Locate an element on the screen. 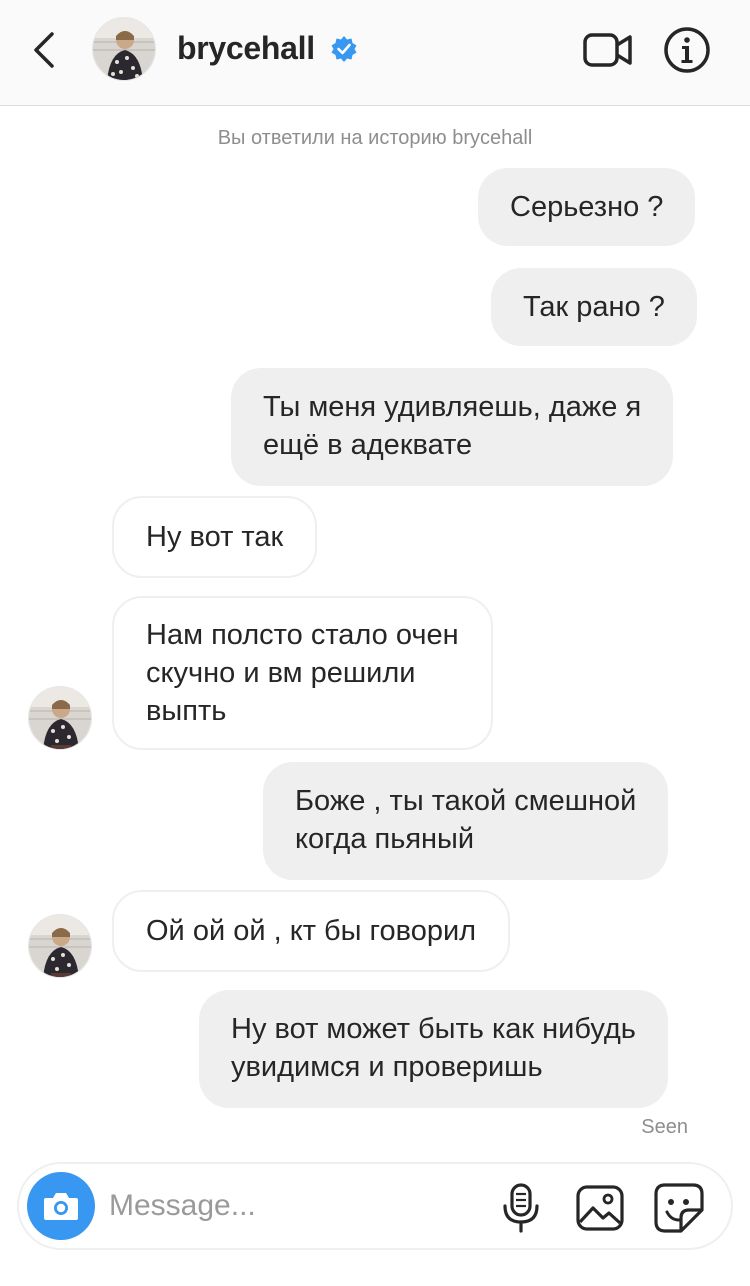 This screenshot has width=750, height=1286. message-text-line: Ну вот может быть как нибудь is located at coordinates (433, 1029).